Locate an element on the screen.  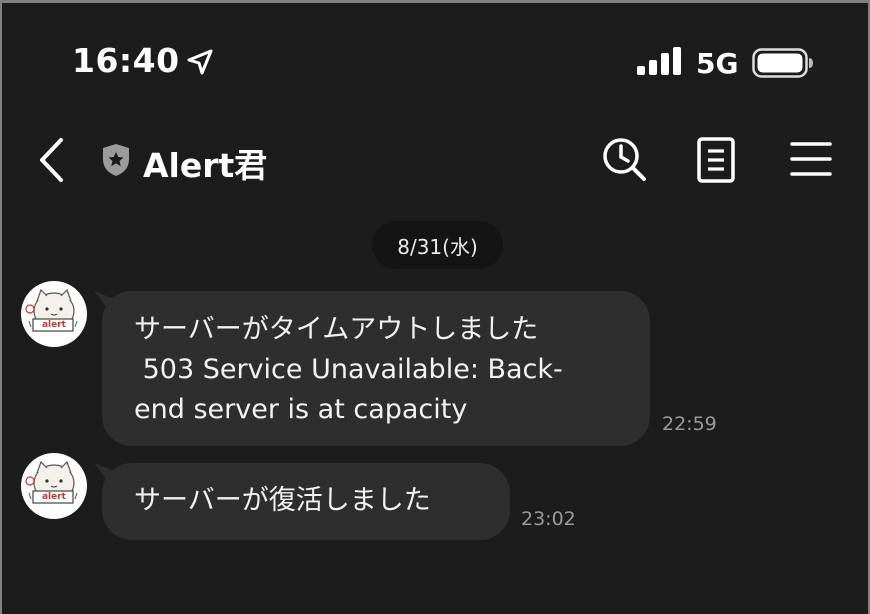
search-clock-icon is located at coordinates (624, 159).